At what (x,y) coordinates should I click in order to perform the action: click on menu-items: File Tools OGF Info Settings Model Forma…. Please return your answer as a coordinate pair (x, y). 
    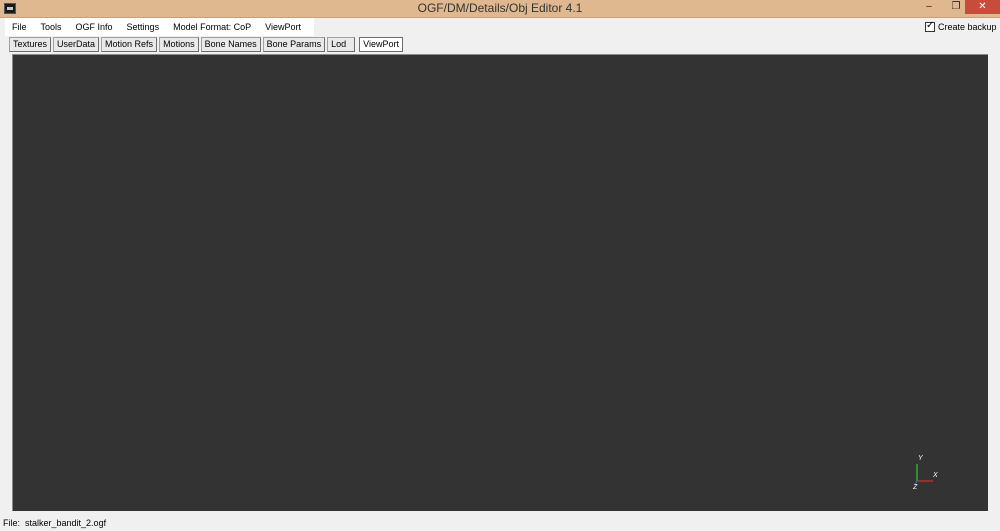
    Looking at the image, I should click on (159, 27).